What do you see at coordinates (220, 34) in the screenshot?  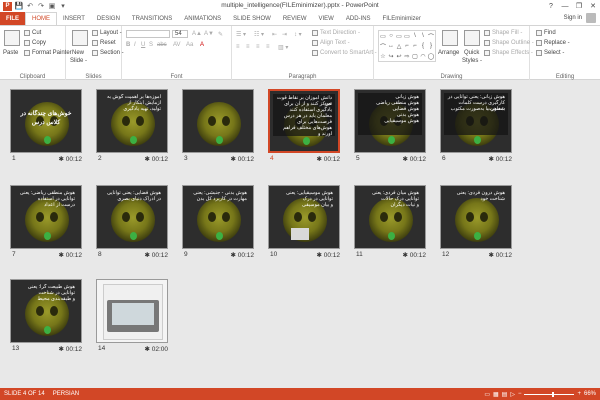 I see `clear-format-icon: ✎` at bounding box center [220, 34].